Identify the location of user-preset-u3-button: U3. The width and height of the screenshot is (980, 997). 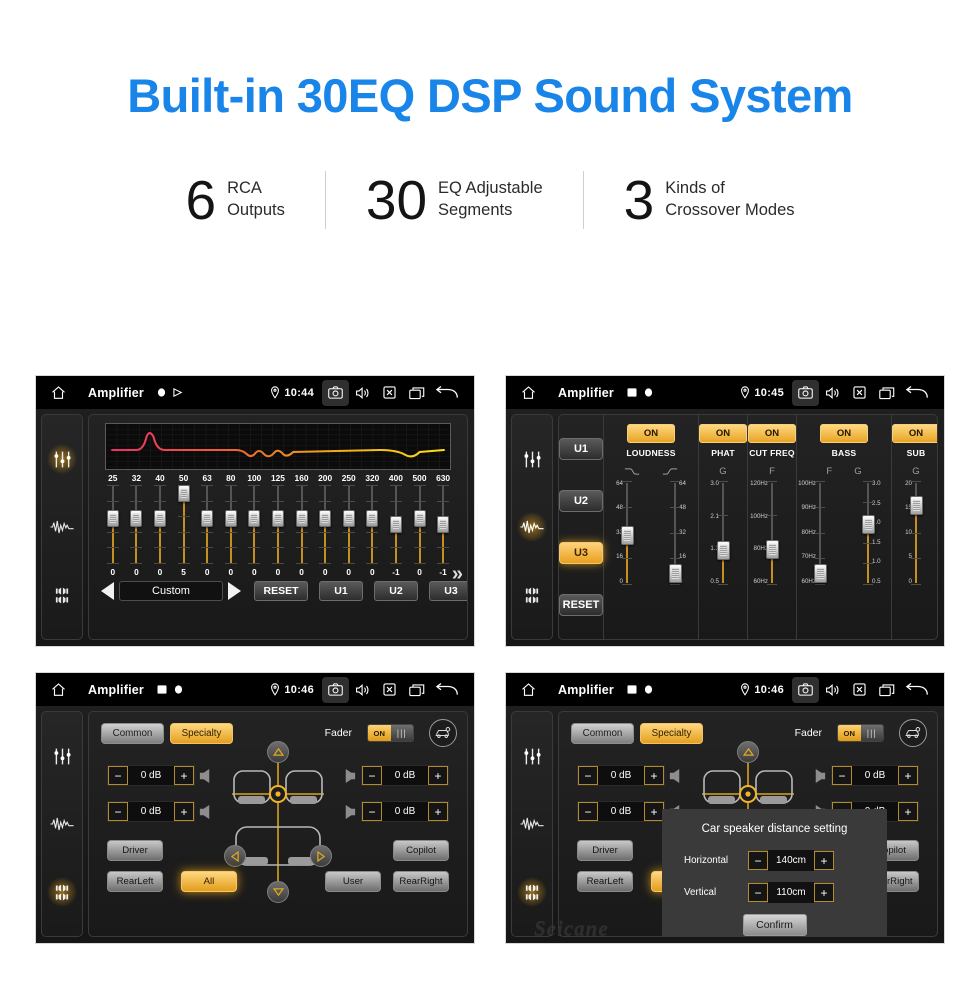
(581, 553).